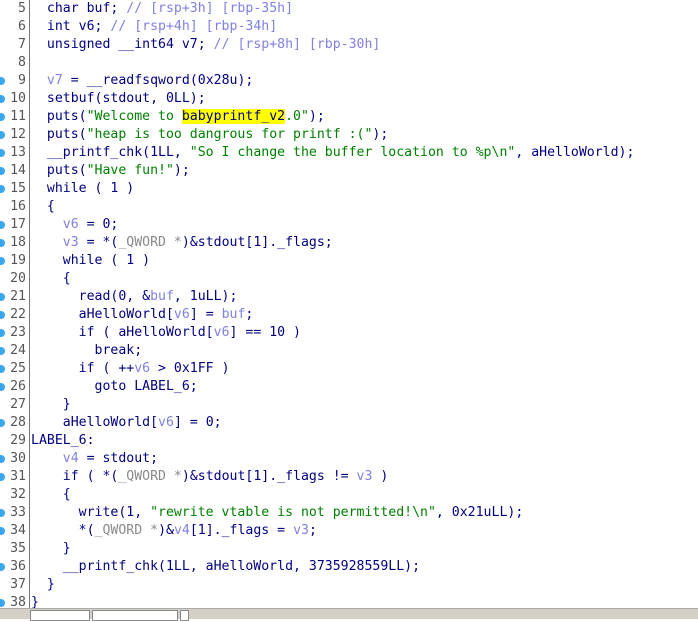 The height and width of the screenshot is (621, 698). What do you see at coordinates (349, 423) in the screenshot?
I see `code-line: 28 aHelloWorld[v6] = 0;` at bounding box center [349, 423].